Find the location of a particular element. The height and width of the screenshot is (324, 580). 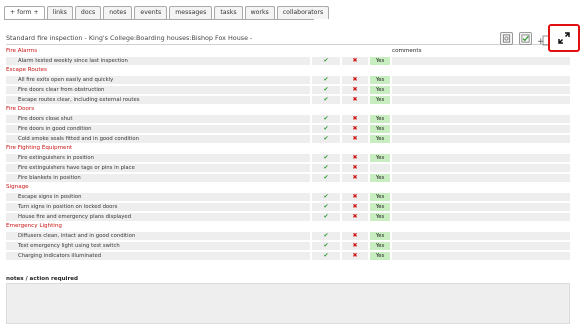

section-title: Fire Alarms is located at coordinates (22, 51).